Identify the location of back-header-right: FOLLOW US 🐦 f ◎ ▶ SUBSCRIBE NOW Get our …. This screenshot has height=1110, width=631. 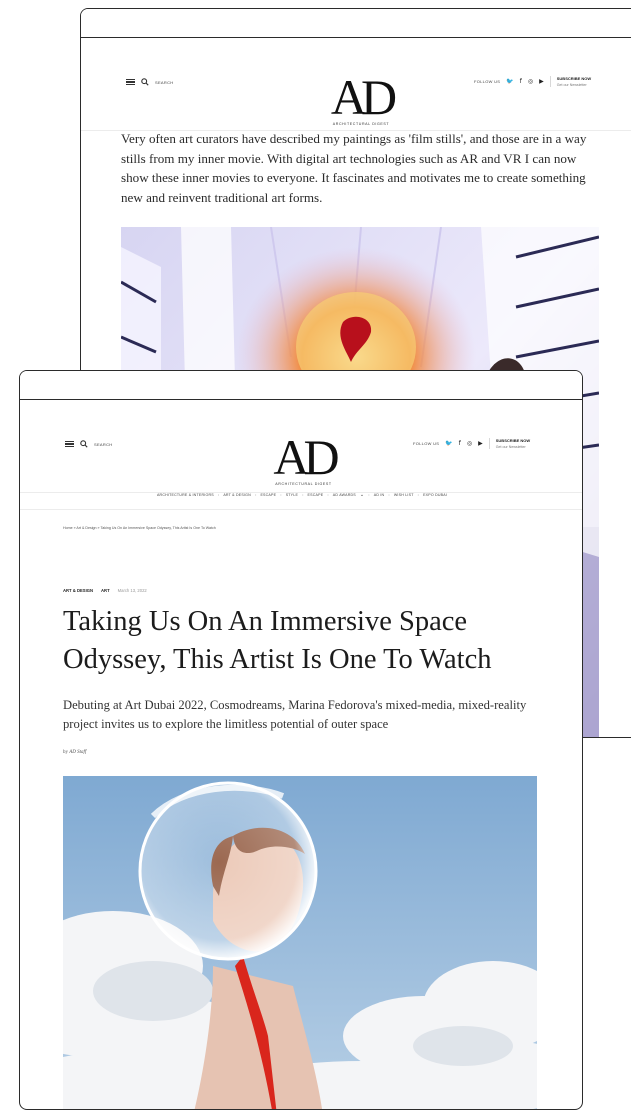
(532, 81).